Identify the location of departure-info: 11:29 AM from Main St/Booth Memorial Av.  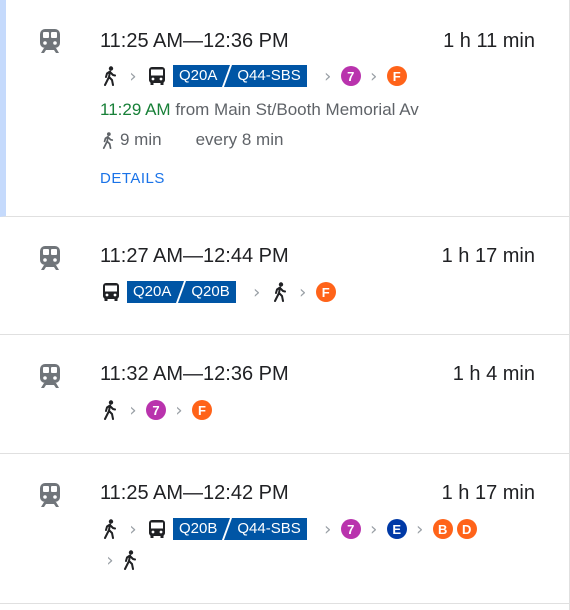
(259, 110).